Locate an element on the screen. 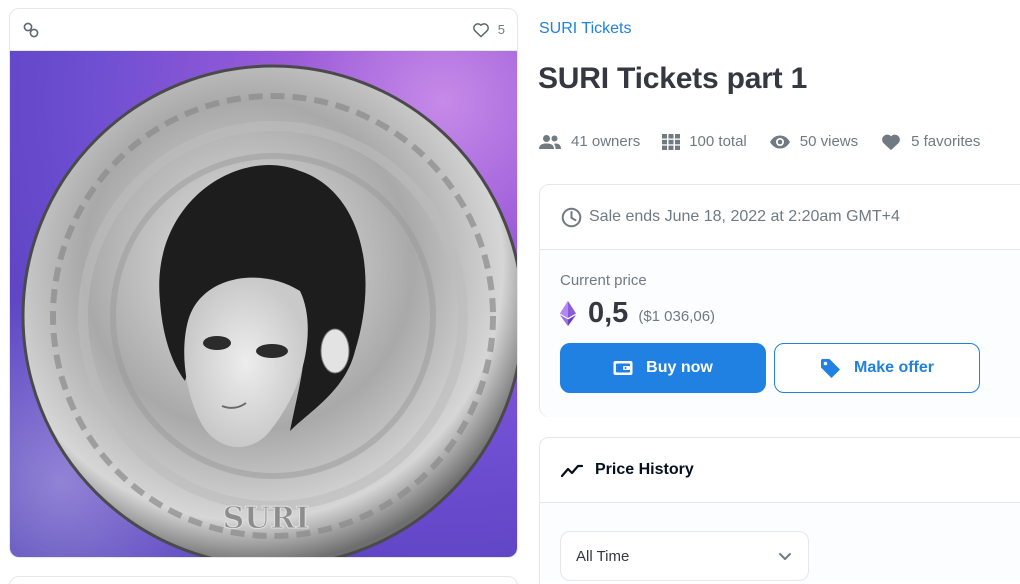  make-offer-button: Make offer is located at coordinates (877, 368).